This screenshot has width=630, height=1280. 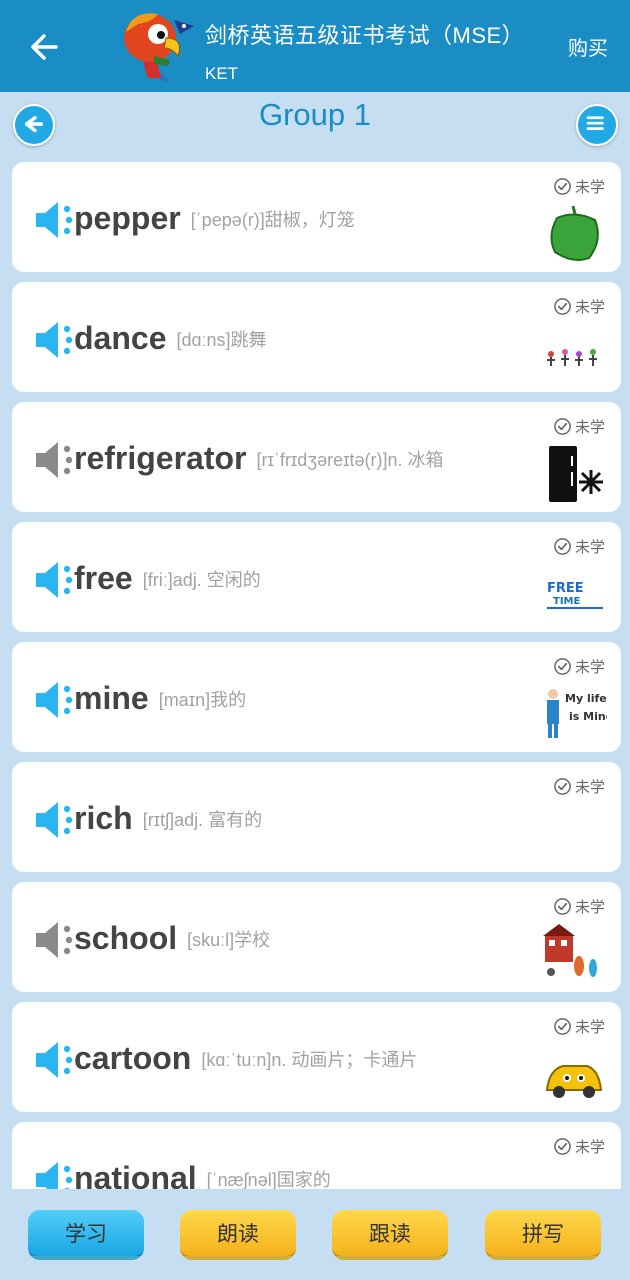 I want to click on word-card: rich [rɪtʃ]adj. 富有的 未学, so click(x=316, y=817).